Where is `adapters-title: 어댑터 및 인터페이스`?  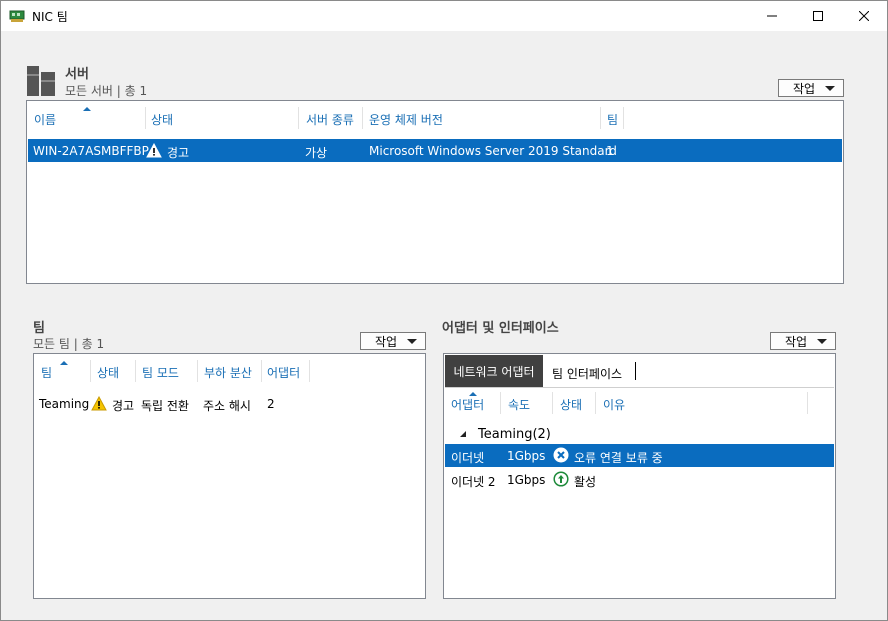 adapters-title: 어댑터 및 인터페이스 is located at coordinates (500, 328).